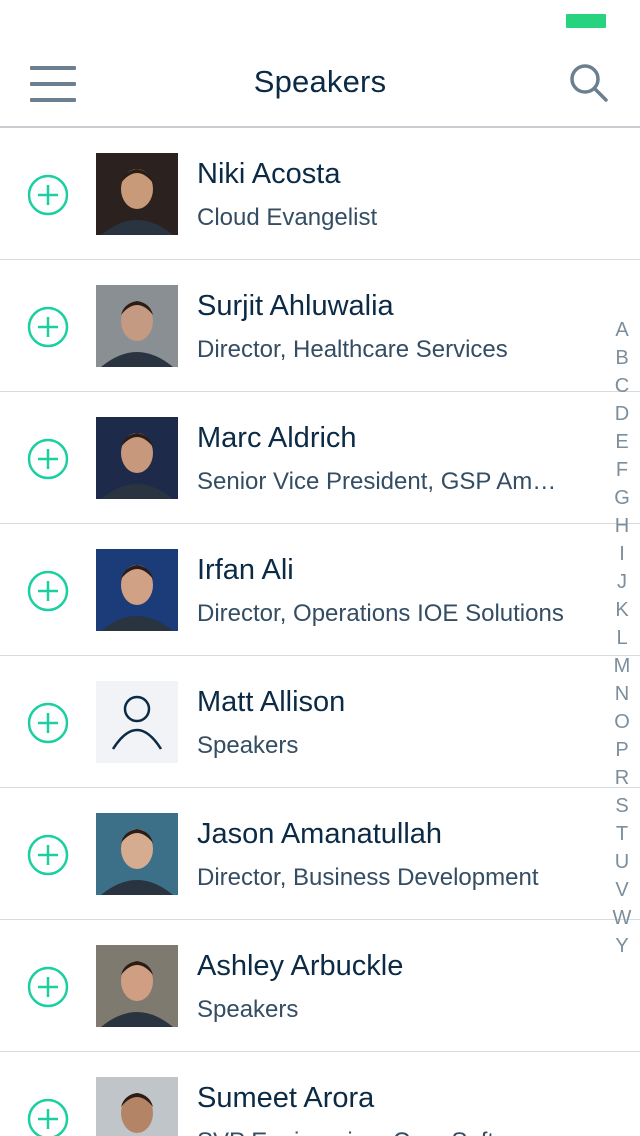  Describe the element at coordinates (621, 442) in the screenshot. I see `index-letter: E` at that location.